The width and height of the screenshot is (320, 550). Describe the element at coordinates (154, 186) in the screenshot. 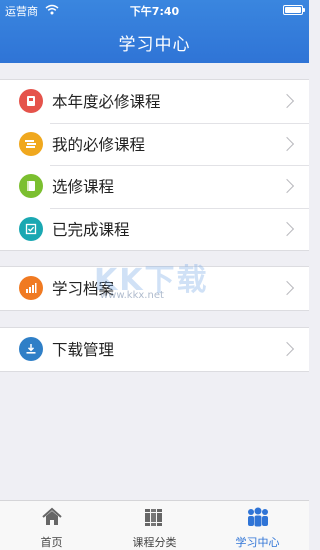

I see `menu-item-elective: 选修课程` at that location.